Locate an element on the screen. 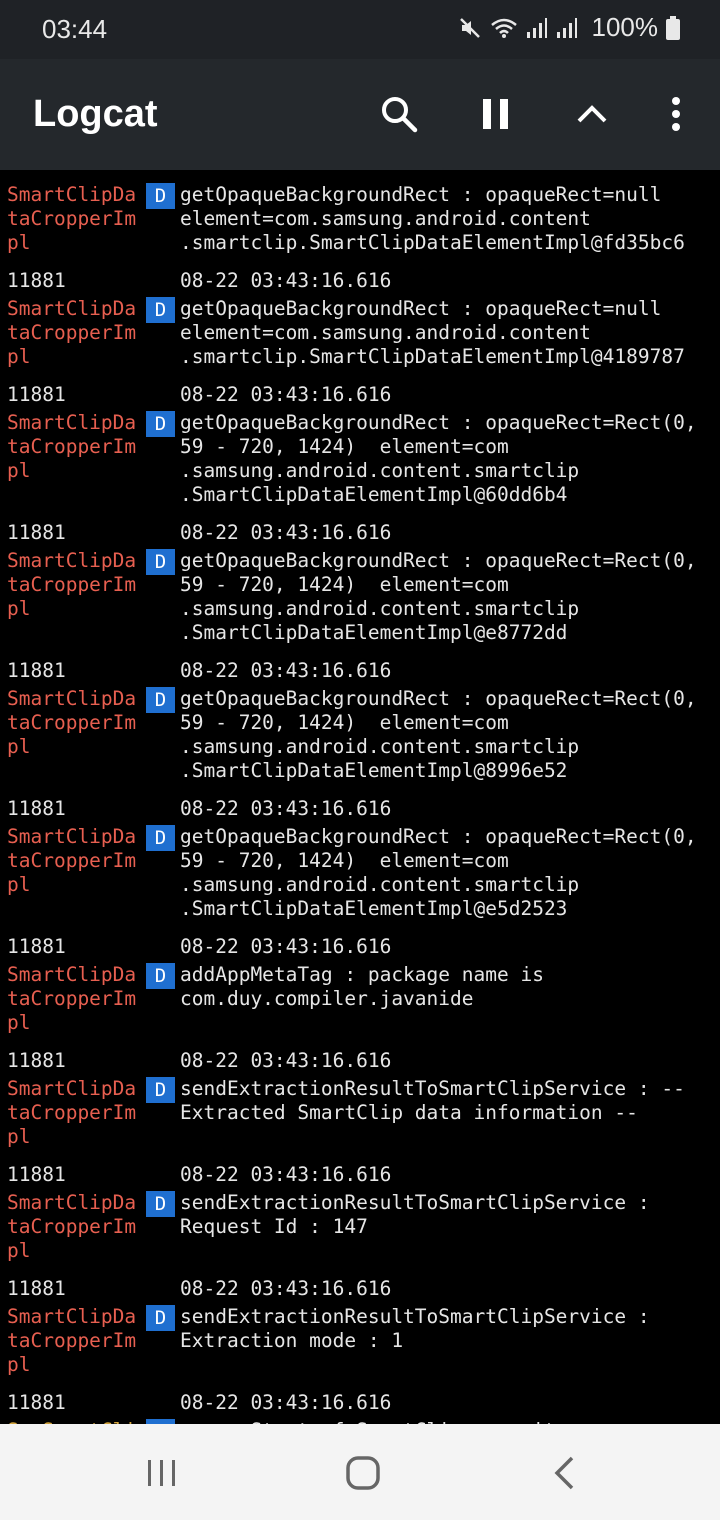  back-icon is located at coordinates (564, 1473).